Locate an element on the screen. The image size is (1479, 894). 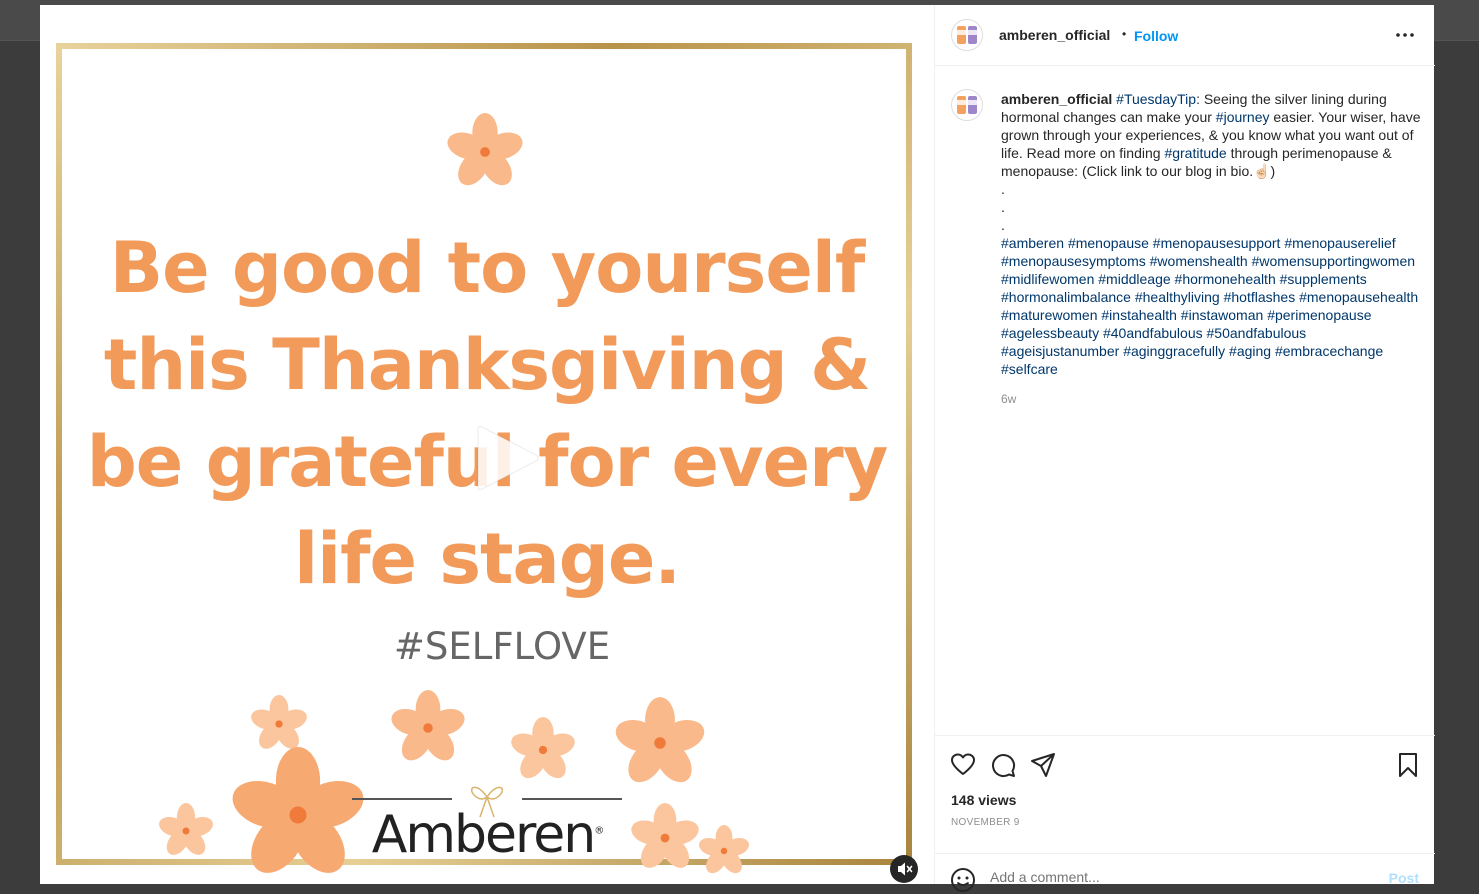
comment-input is located at coordinates (1170, 877).